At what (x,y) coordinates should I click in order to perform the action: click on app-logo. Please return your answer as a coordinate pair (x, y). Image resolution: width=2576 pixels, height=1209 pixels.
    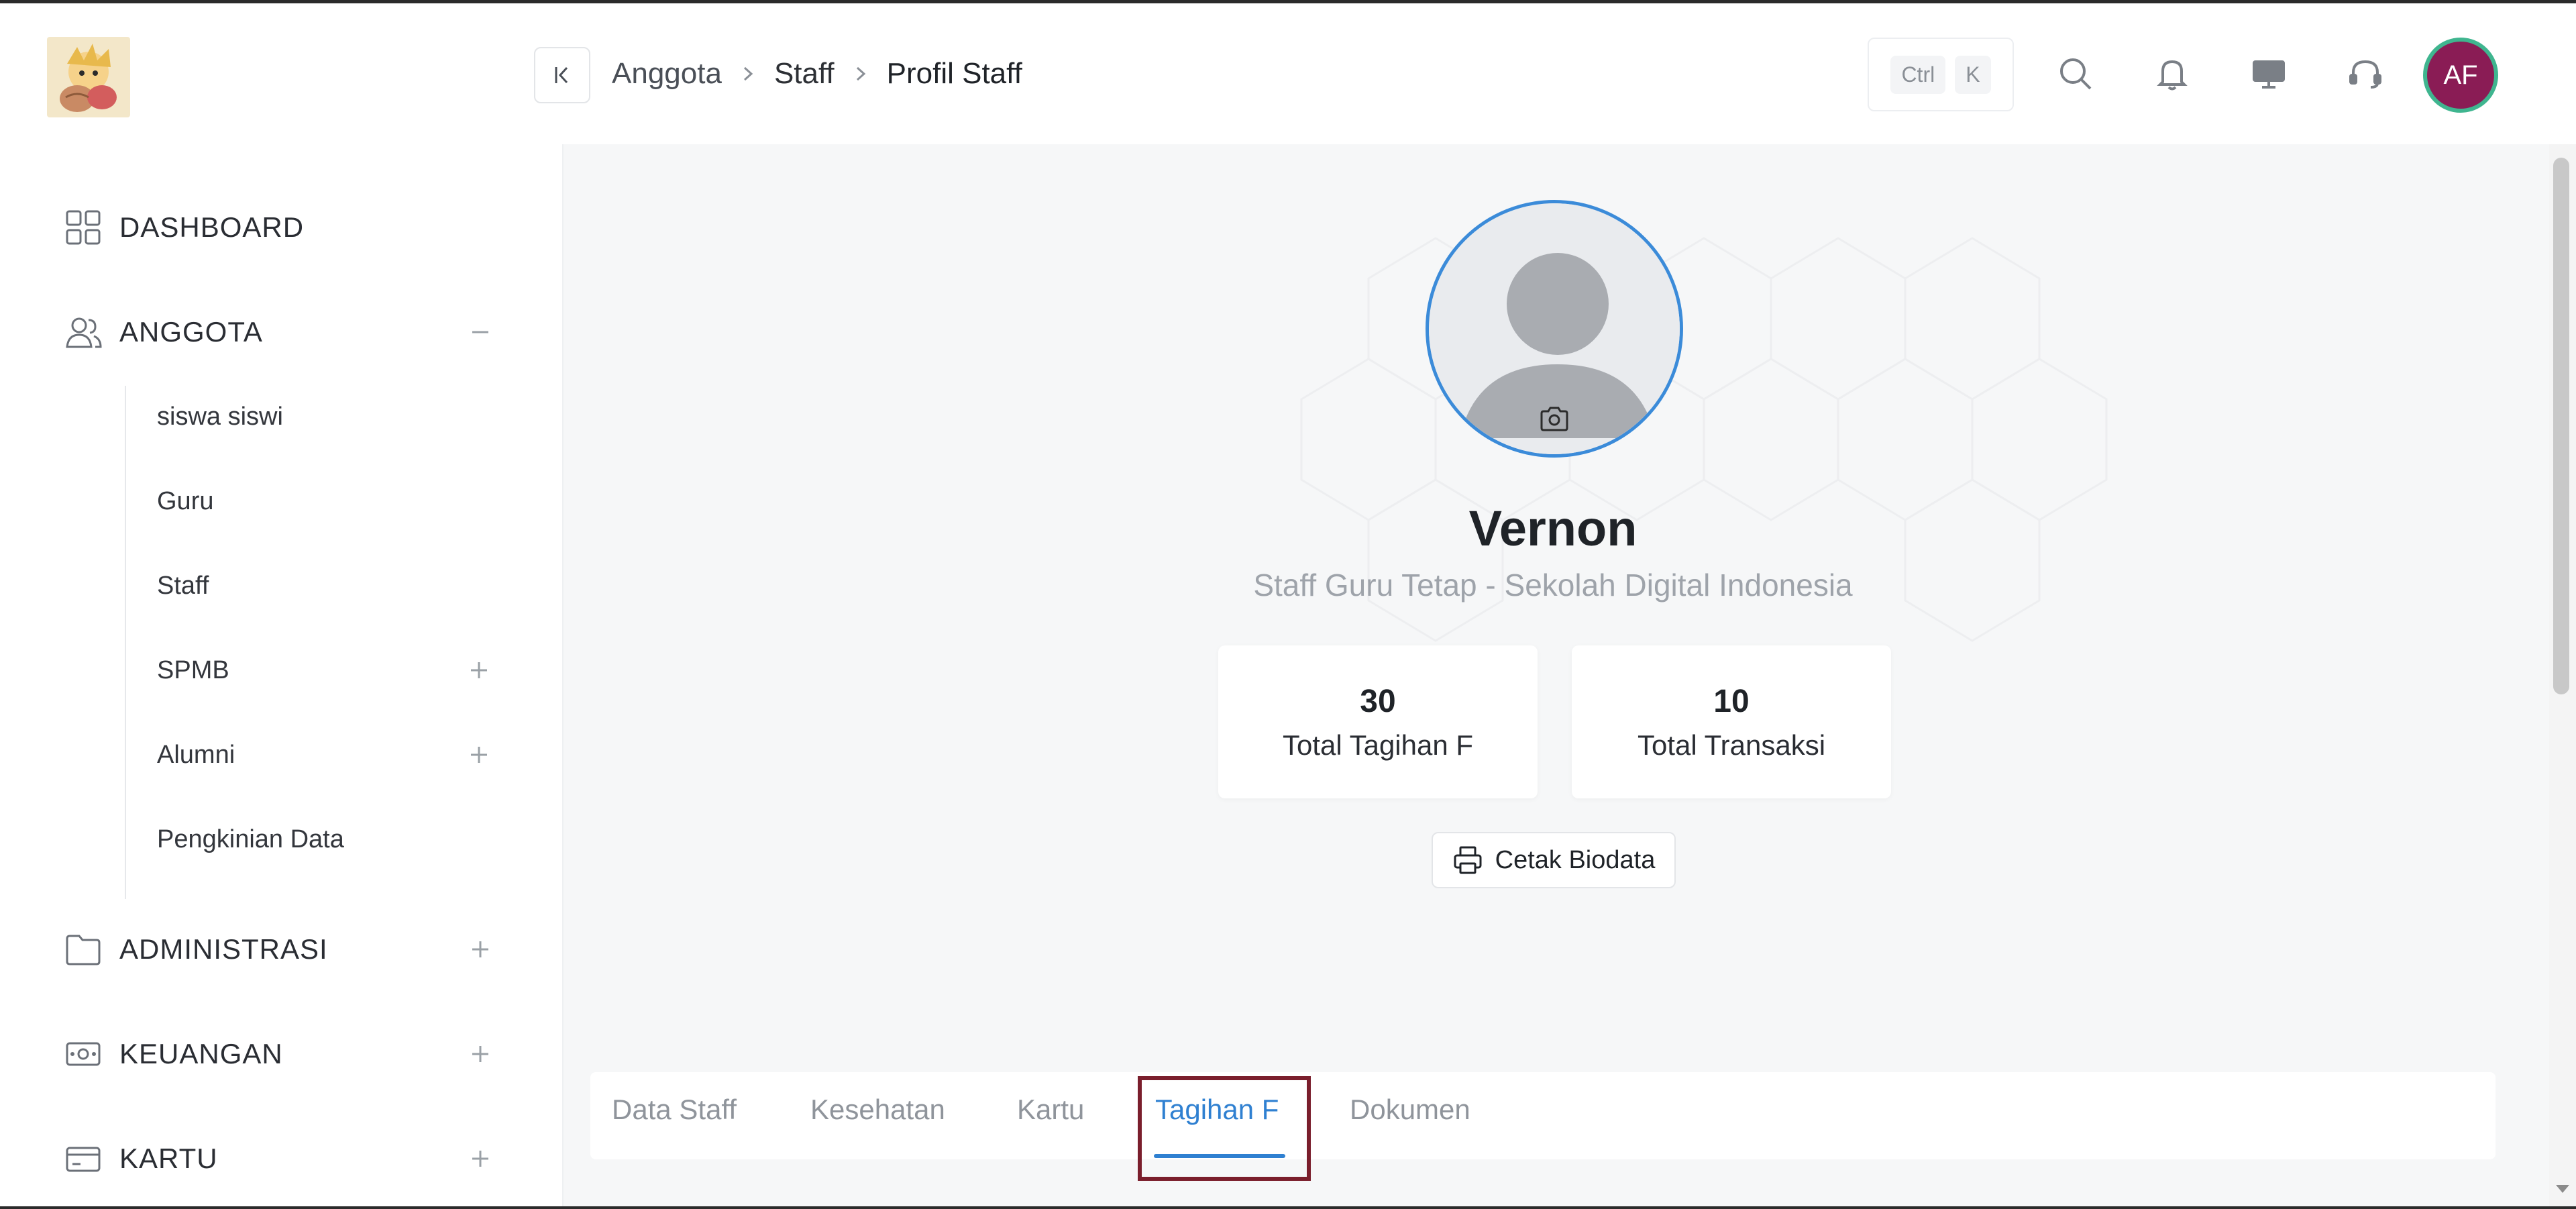
    Looking at the image, I should click on (88, 77).